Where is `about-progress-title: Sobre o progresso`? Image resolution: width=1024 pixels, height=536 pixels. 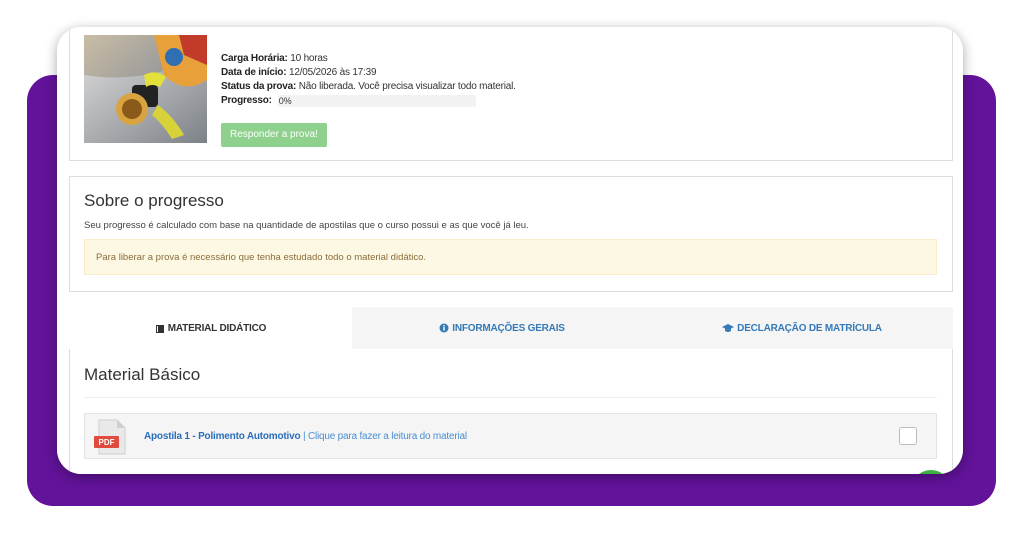
about-progress-title: Sobre o progresso is located at coordinates (154, 200).